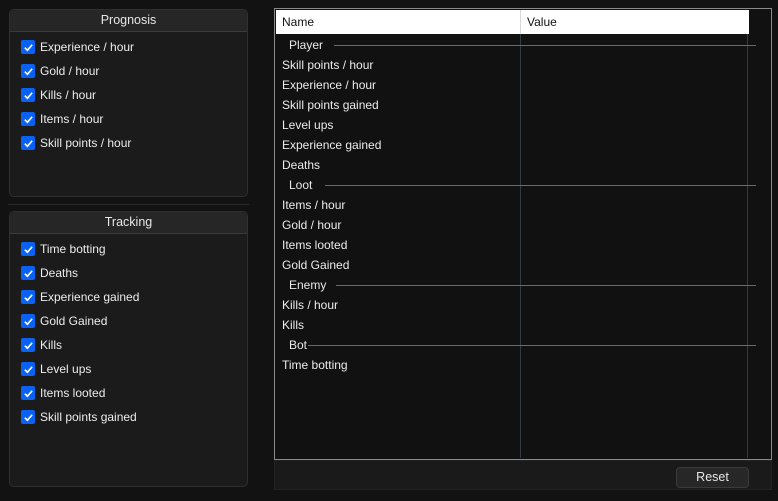 Image resolution: width=778 pixels, height=501 pixels. Describe the element at coordinates (516, 245) in the screenshot. I see `table-row: Items looted` at that location.